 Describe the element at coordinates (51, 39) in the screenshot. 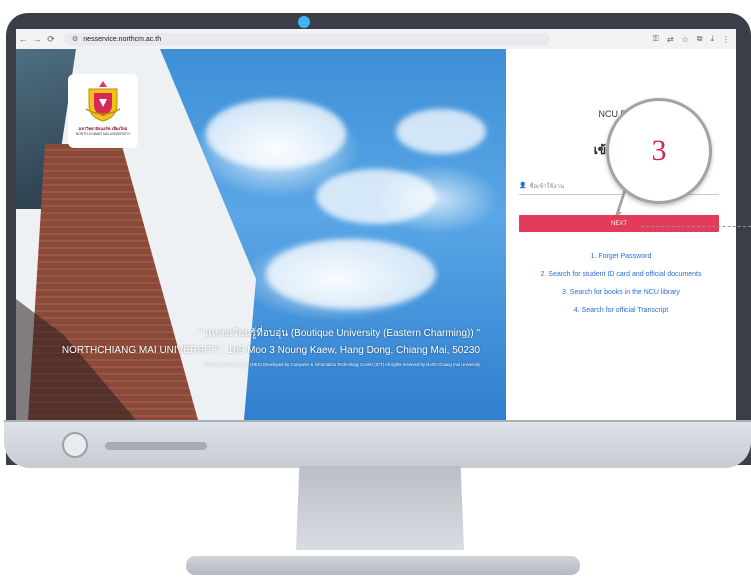

I see `reload-icon: ⟳` at that location.